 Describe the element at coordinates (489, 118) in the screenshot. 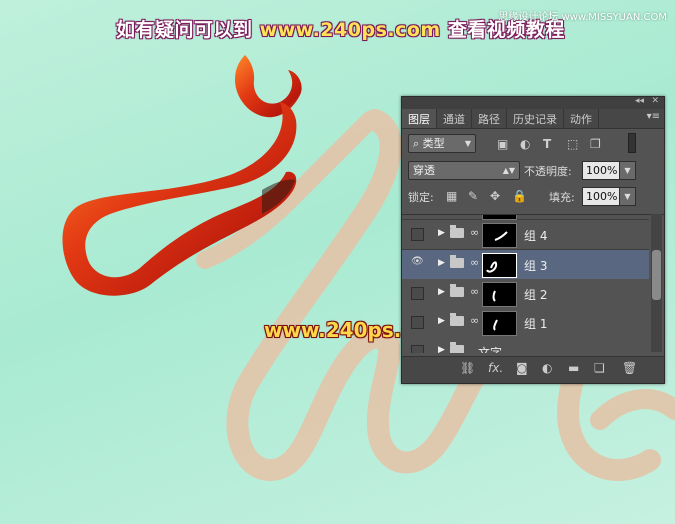

I see `tab-paths: 路径` at that location.